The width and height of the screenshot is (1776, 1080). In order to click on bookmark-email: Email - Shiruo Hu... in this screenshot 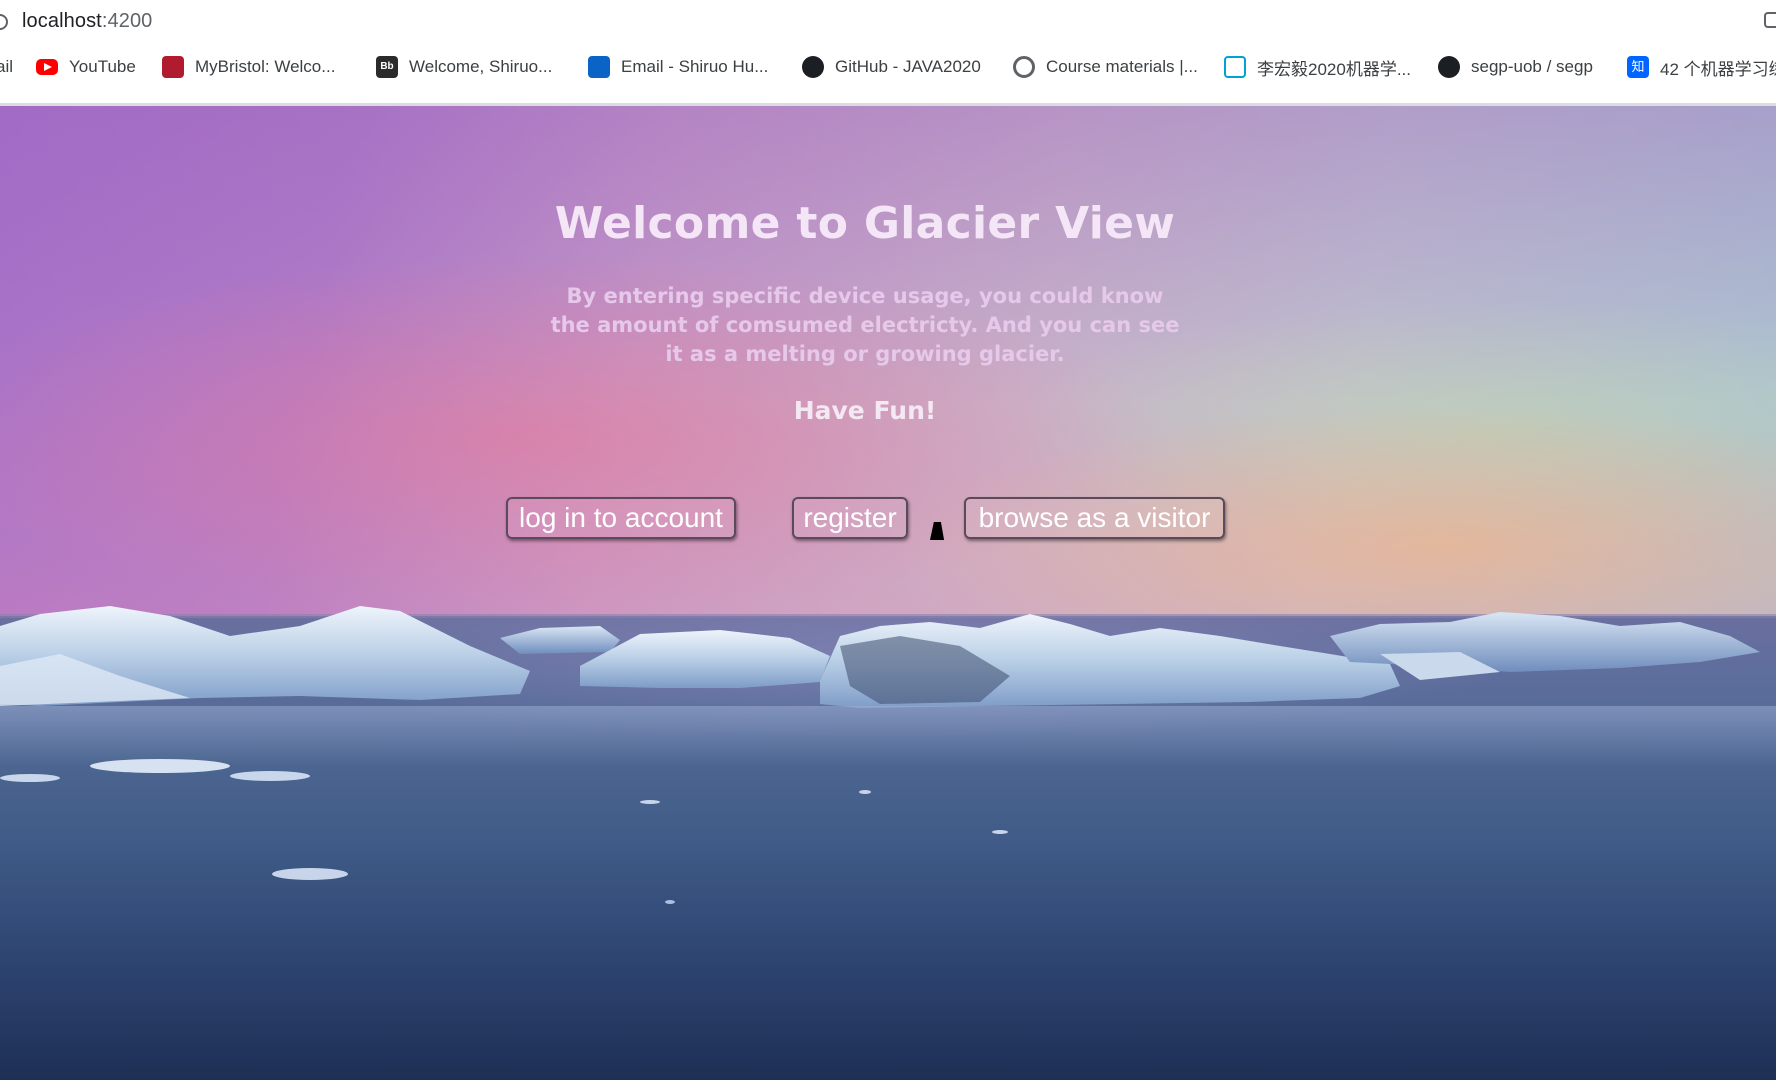, I will do `click(678, 67)`.